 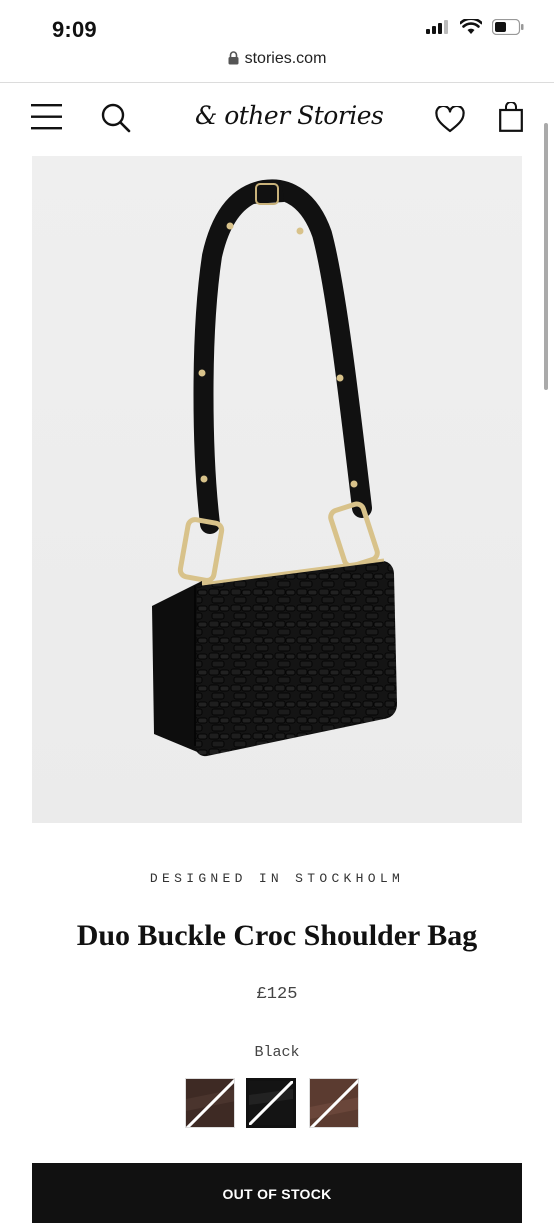 I want to click on designed-in-tagline: DESIGNED IN STOCKHOLM, so click(x=277, y=878).